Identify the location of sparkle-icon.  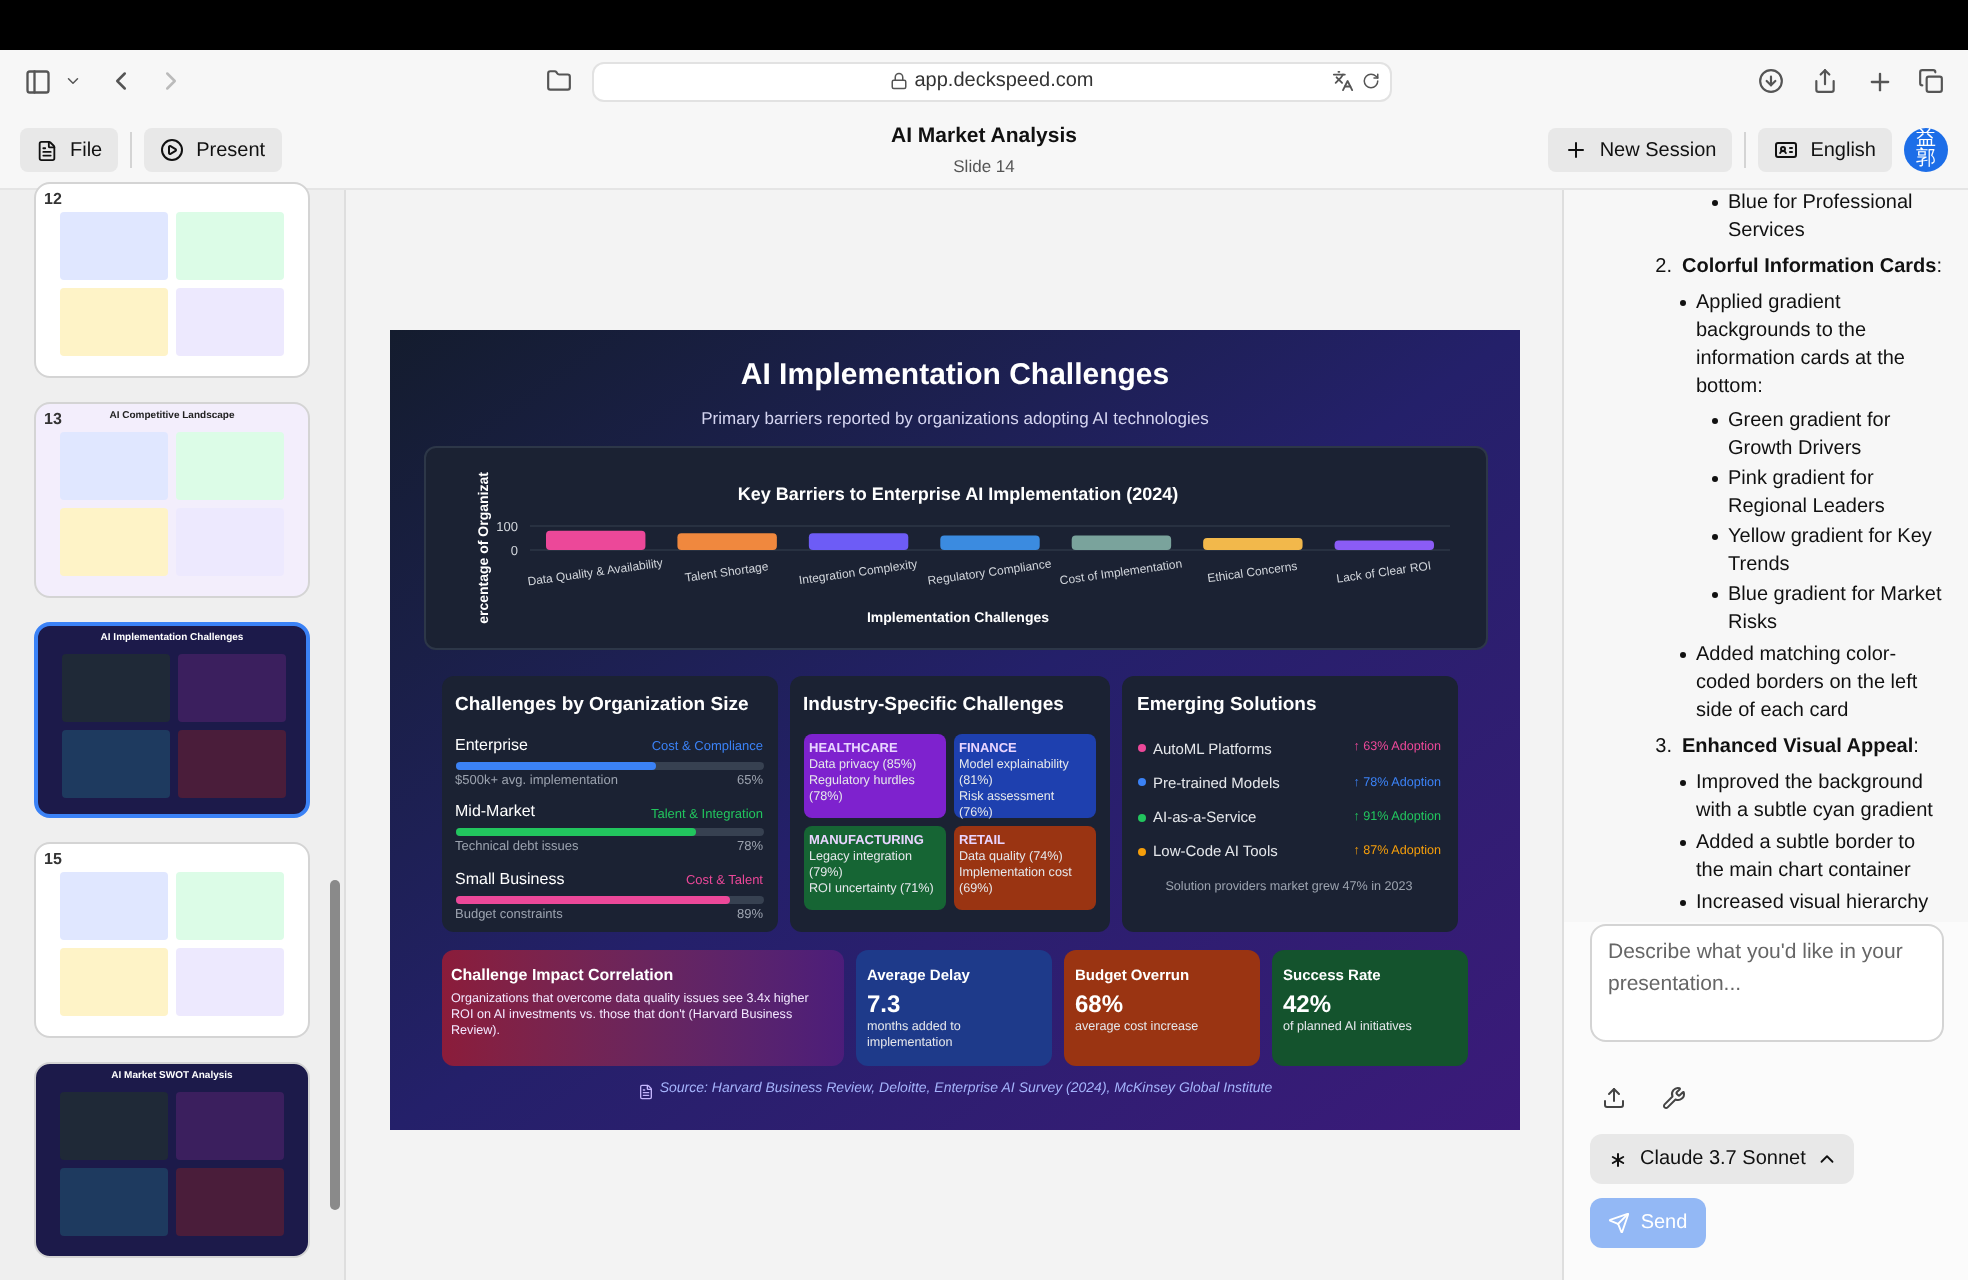
(1618, 1159).